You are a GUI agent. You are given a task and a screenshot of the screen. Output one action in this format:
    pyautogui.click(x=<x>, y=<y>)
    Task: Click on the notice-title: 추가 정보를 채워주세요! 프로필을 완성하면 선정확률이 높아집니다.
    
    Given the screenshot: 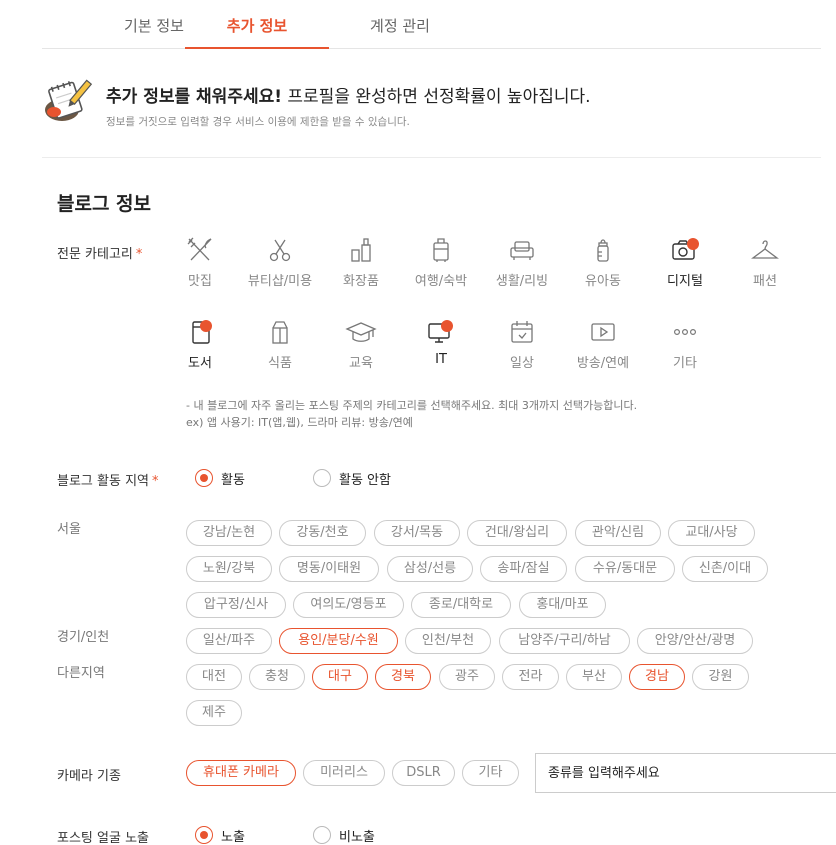 What is the action you would take?
    pyautogui.click(x=348, y=97)
    